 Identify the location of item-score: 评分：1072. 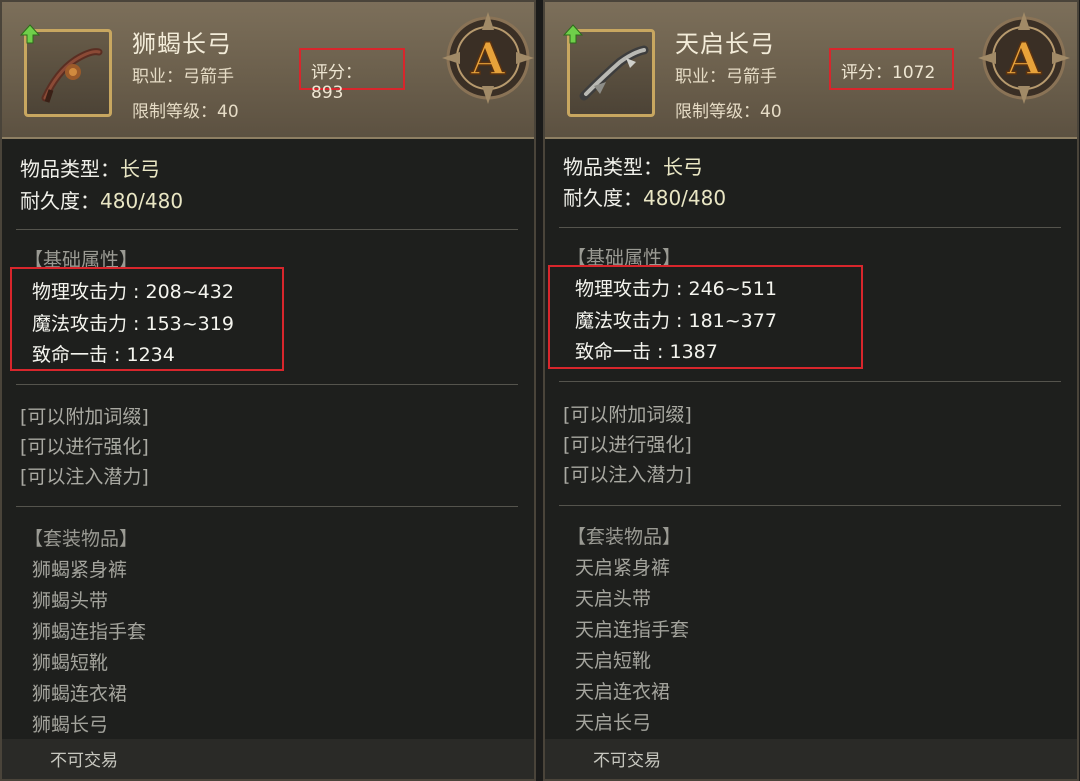
(891, 69).